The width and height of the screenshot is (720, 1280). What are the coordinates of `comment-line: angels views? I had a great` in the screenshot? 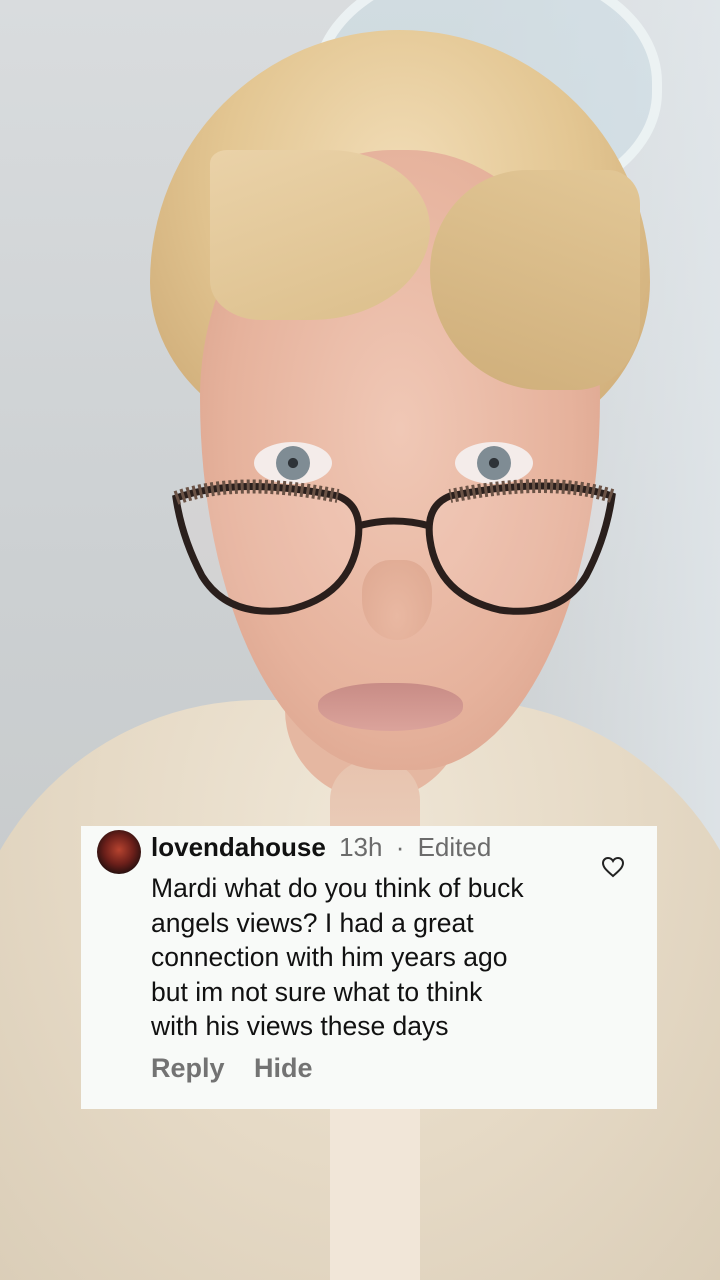 It's located at (312, 922).